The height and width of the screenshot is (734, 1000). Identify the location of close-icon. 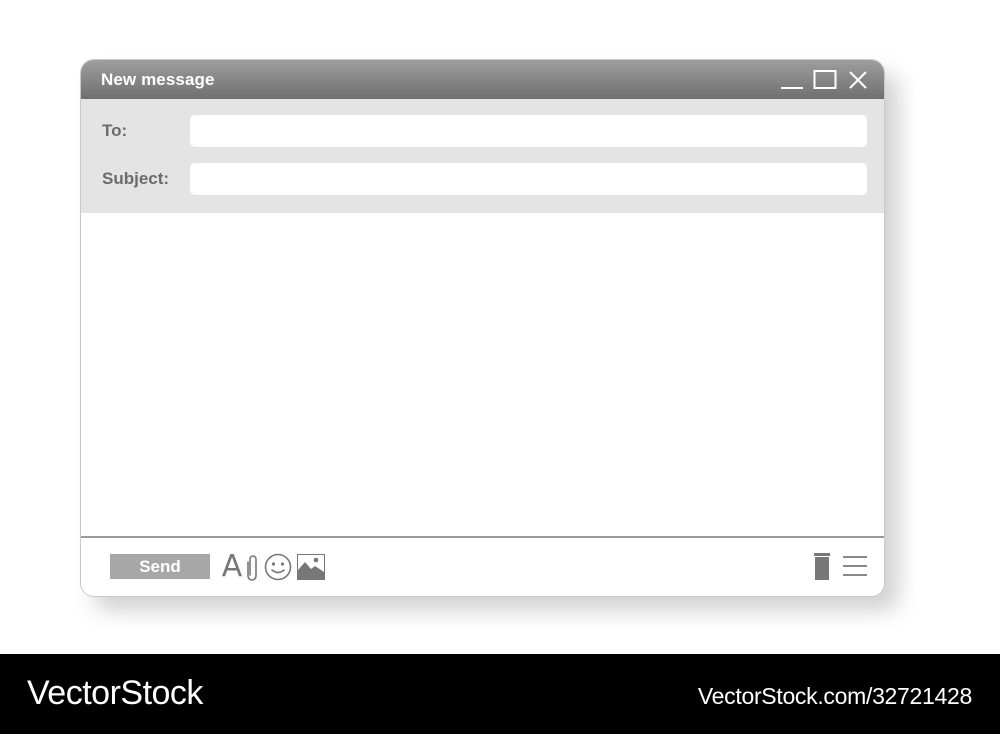
(858, 80).